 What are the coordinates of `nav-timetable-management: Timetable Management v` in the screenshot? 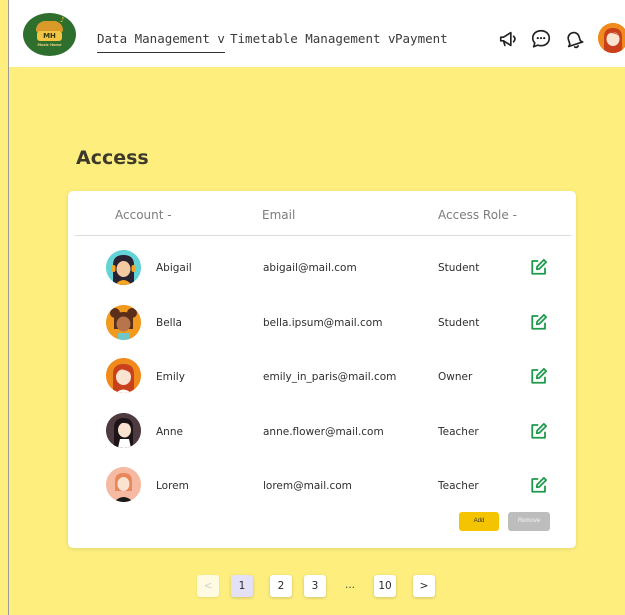 It's located at (313, 38).